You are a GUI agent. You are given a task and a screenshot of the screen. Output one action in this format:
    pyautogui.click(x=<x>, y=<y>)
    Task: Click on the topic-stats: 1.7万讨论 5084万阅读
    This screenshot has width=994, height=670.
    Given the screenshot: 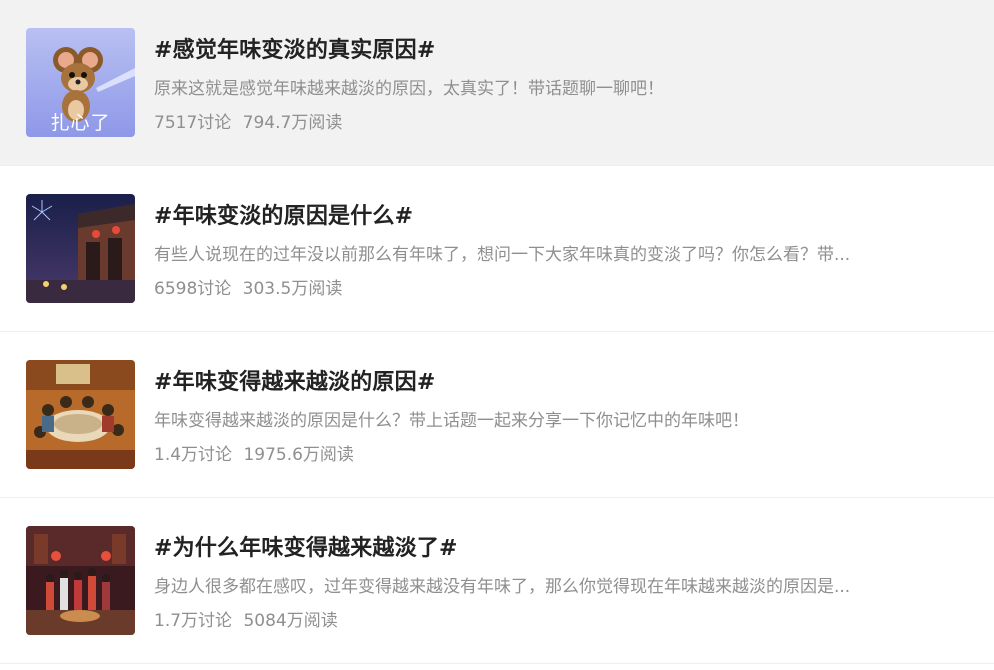 What is the action you would take?
    pyautogui.click(x=246, y=618)
    